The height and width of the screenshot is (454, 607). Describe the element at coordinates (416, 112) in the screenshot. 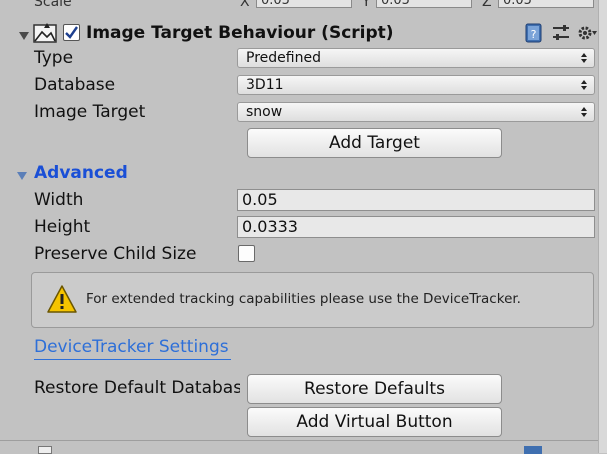

I see `image-target-dropdown: snow` at that location.